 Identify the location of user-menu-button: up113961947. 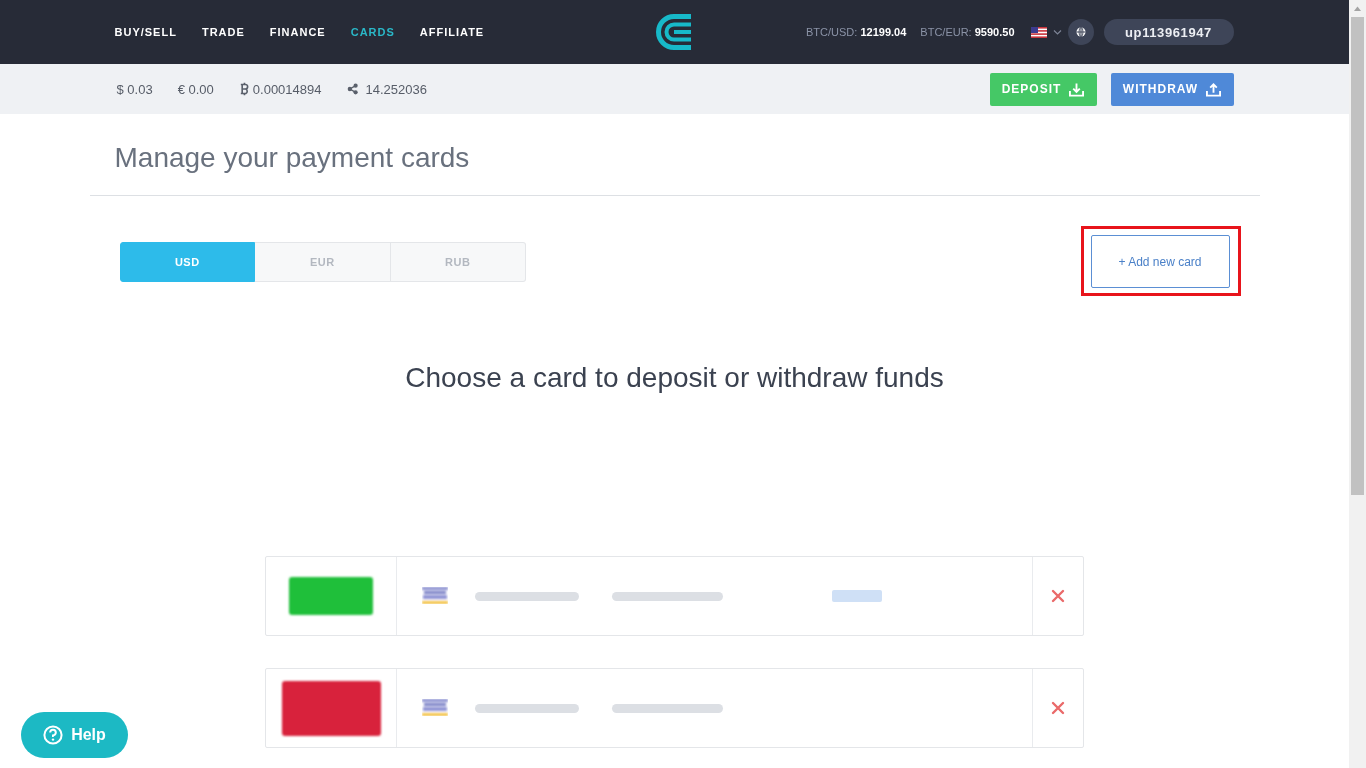
(1168, 32).